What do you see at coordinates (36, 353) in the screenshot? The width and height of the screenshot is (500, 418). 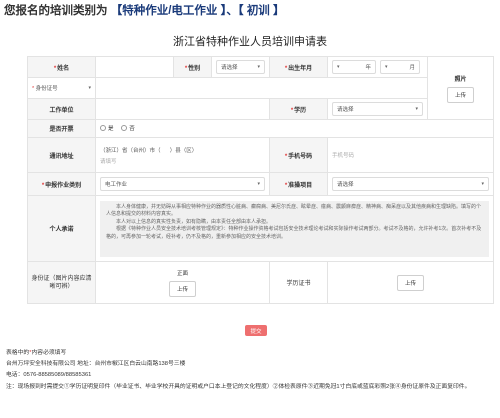 I see `required-note: 表格中的*内容必须填写` at bounding box center [36, 353].